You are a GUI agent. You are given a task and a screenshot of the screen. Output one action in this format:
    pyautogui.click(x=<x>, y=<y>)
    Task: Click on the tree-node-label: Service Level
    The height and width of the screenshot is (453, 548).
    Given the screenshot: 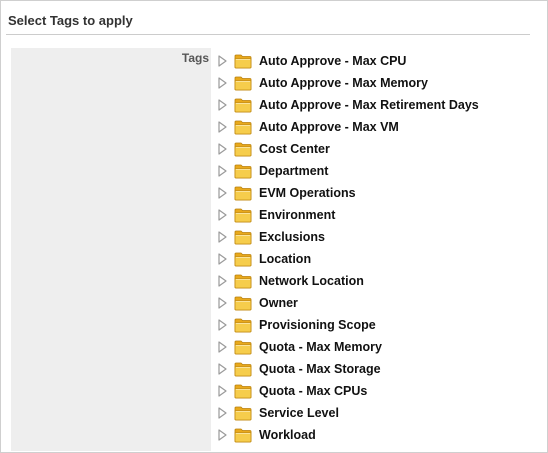 What is the action you would take?
    pyautogui.click(x=299, y=413)
    